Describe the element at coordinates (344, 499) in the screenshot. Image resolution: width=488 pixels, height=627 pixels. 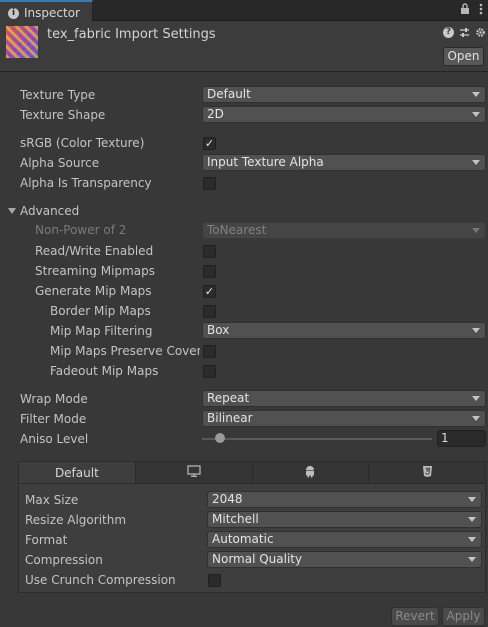
I see `max-size-dropdown: 2048` at that location.